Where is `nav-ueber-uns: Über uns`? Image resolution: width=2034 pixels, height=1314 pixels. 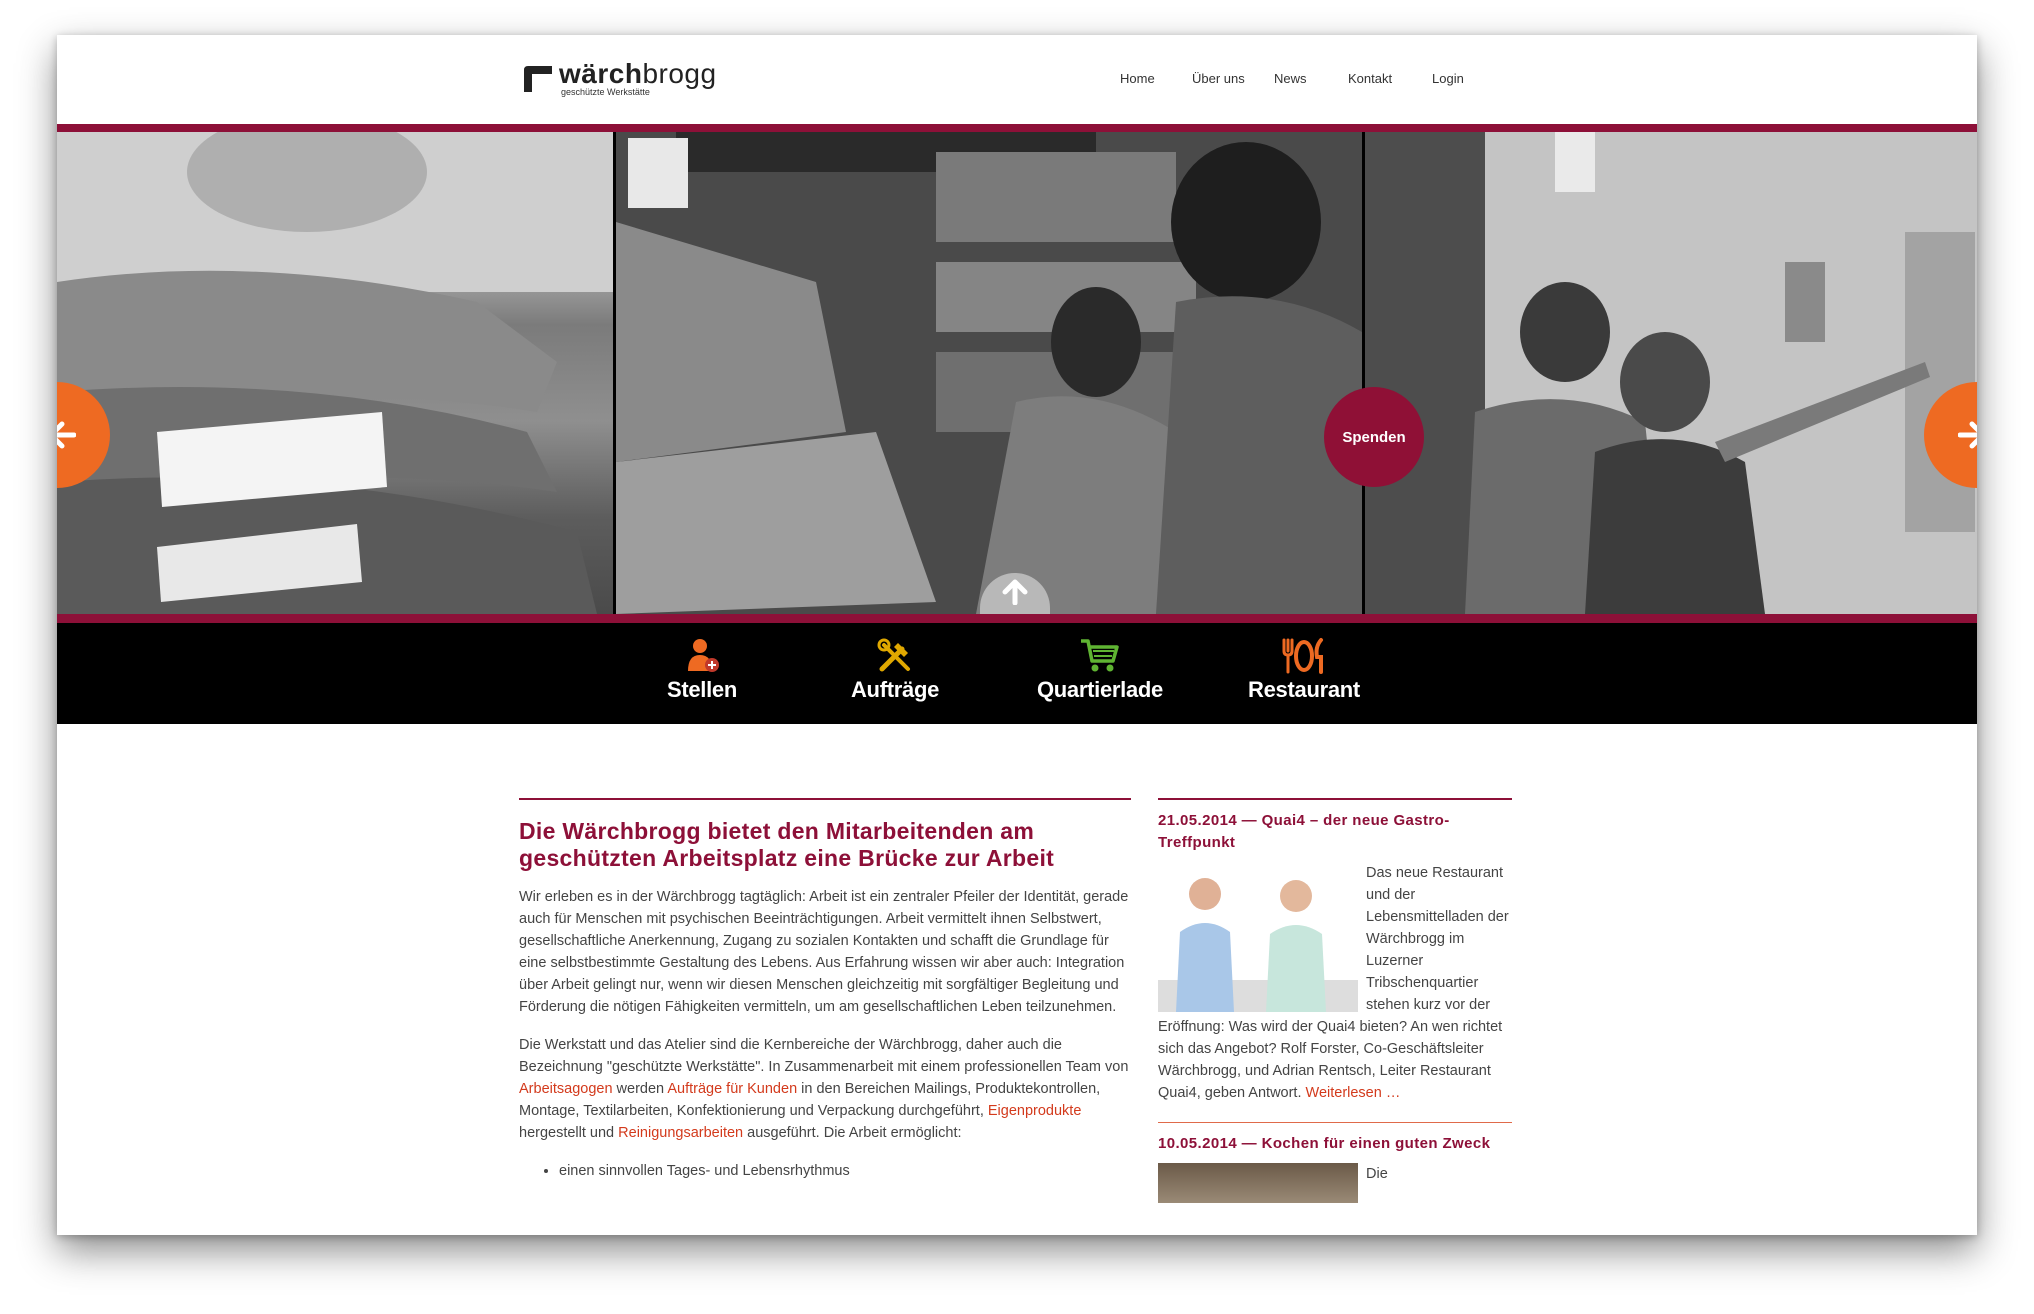 nav-ueber-uns: Über uns is located at coordinates (1218, 78).